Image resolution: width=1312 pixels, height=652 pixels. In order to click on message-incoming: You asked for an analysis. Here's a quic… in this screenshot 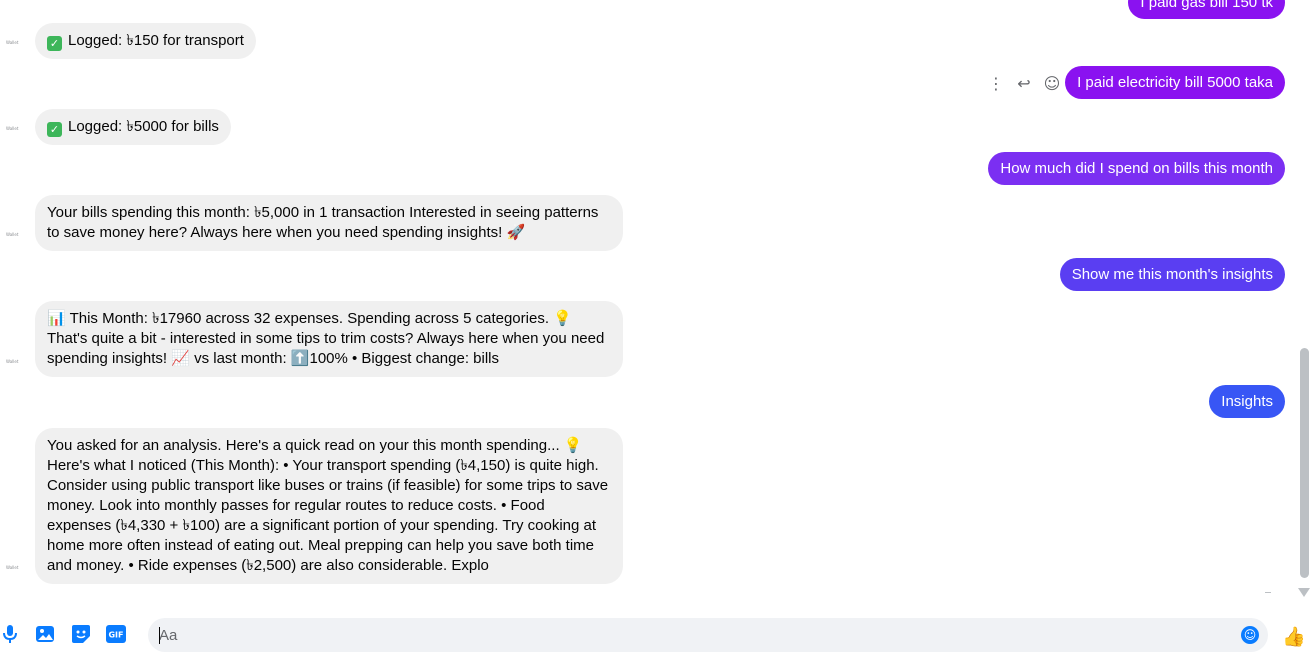, I will do `click(329, 506)`.